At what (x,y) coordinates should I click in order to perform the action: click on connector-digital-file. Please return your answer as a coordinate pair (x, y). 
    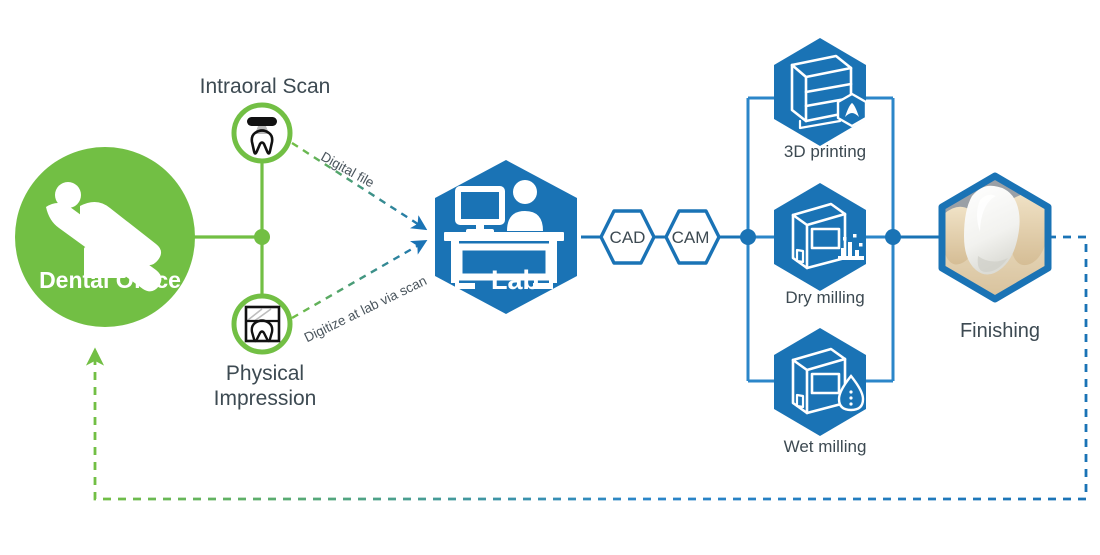
    Looking at the image, I should click on (359, 186).